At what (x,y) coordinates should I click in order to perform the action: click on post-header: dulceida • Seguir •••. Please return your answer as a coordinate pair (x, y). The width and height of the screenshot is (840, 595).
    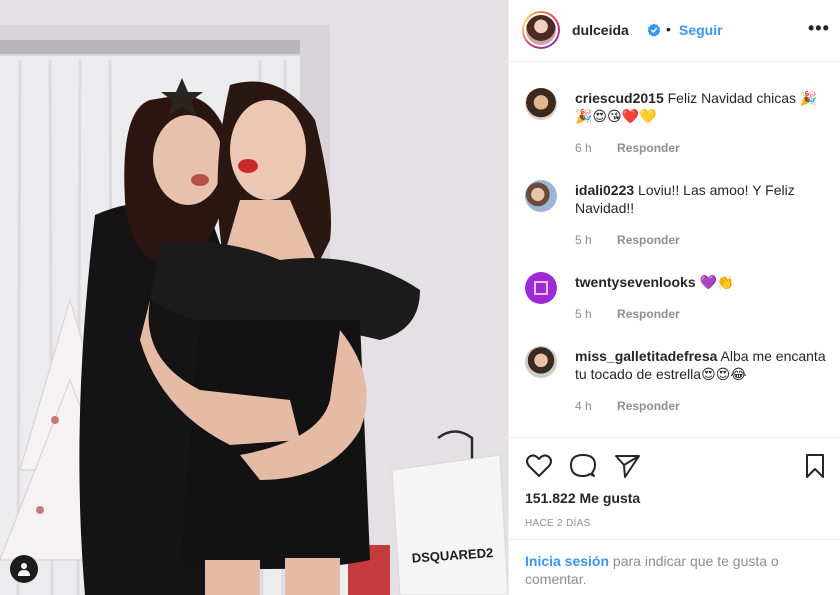
    Looking at the image, I should click on (674, 31).